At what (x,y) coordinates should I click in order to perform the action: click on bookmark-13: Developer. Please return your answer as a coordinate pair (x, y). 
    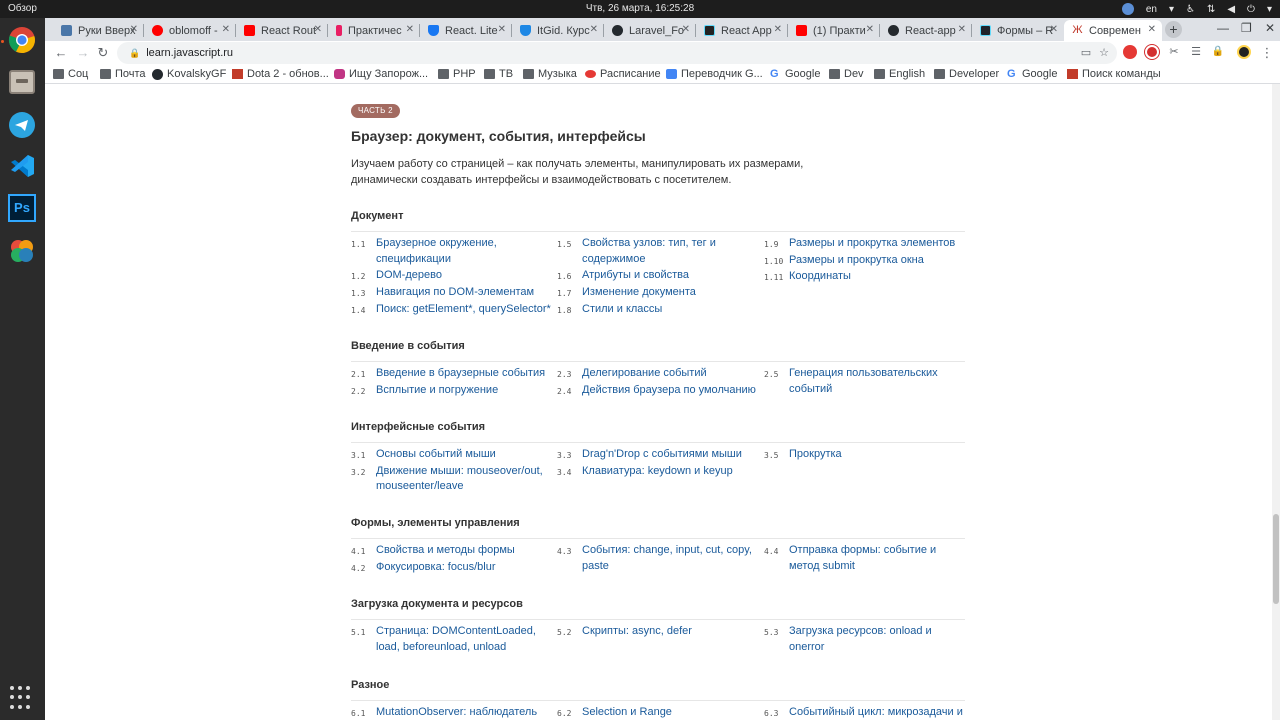
    Looking at the image, I should click on (966, 74).